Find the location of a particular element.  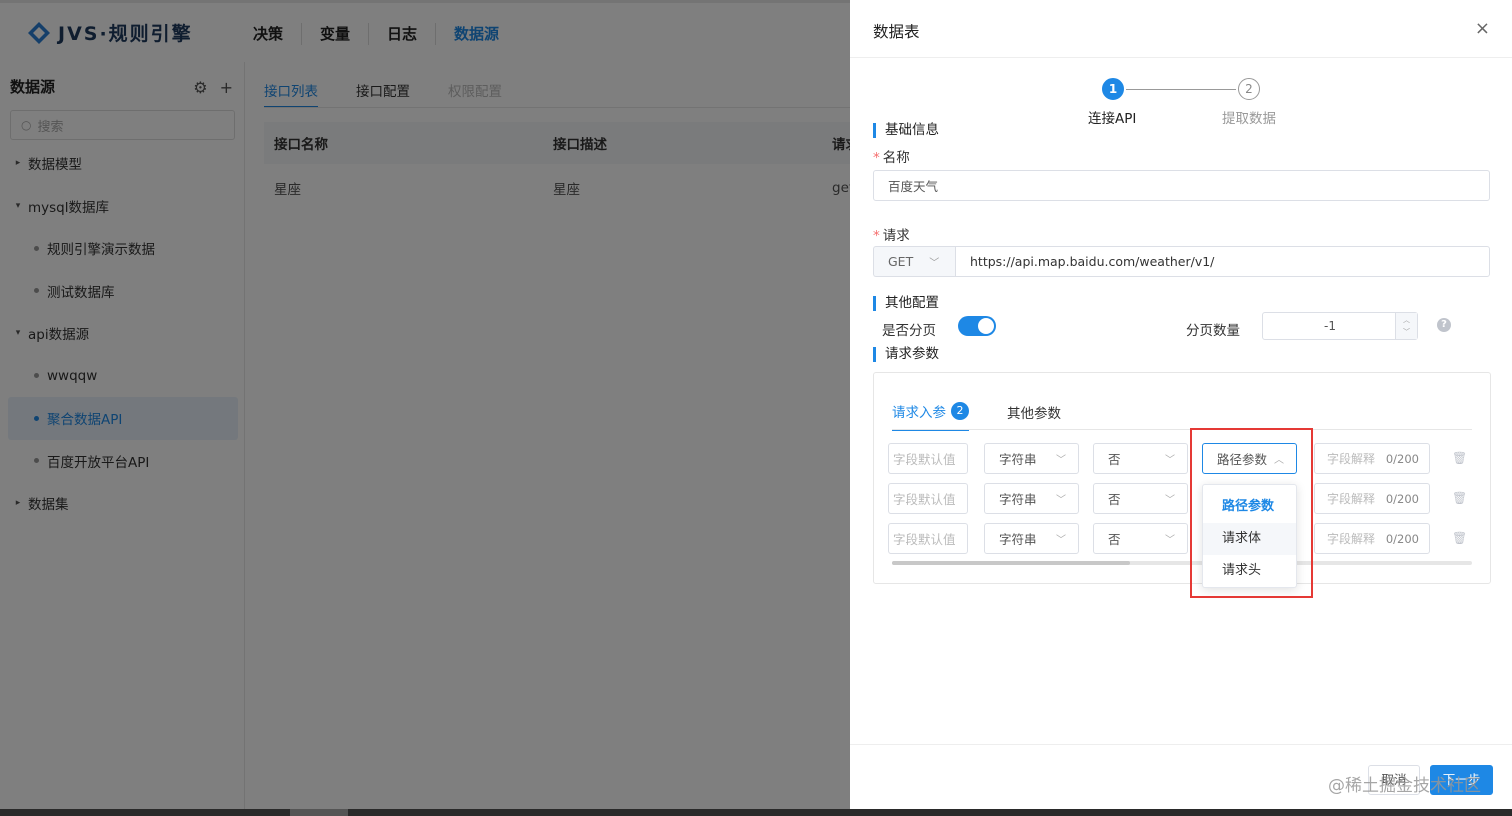

tab-other-params: 其他参数 is located at coordinates (1034, 416).